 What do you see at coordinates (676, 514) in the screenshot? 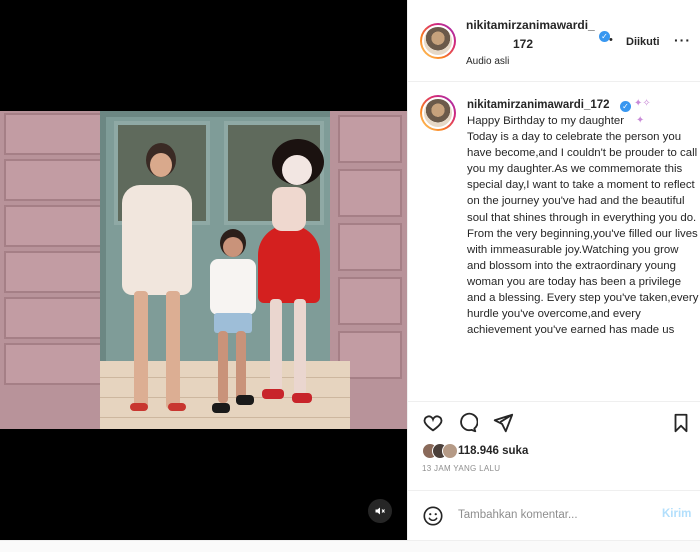
I see `post-comment-button: Kirim` at bounding box center [676, 514].